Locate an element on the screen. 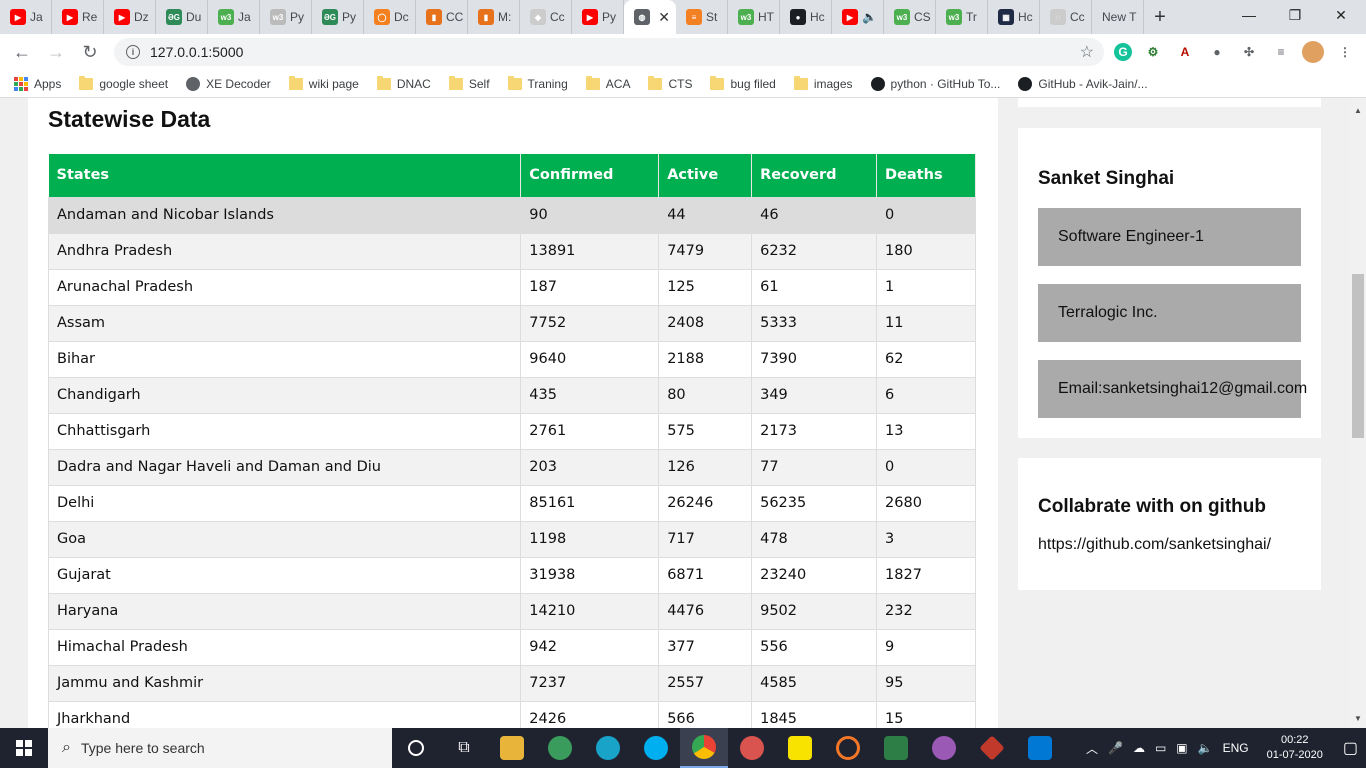 The image size is (1366, 768). photos-icon is located at coordinates (944, 748).